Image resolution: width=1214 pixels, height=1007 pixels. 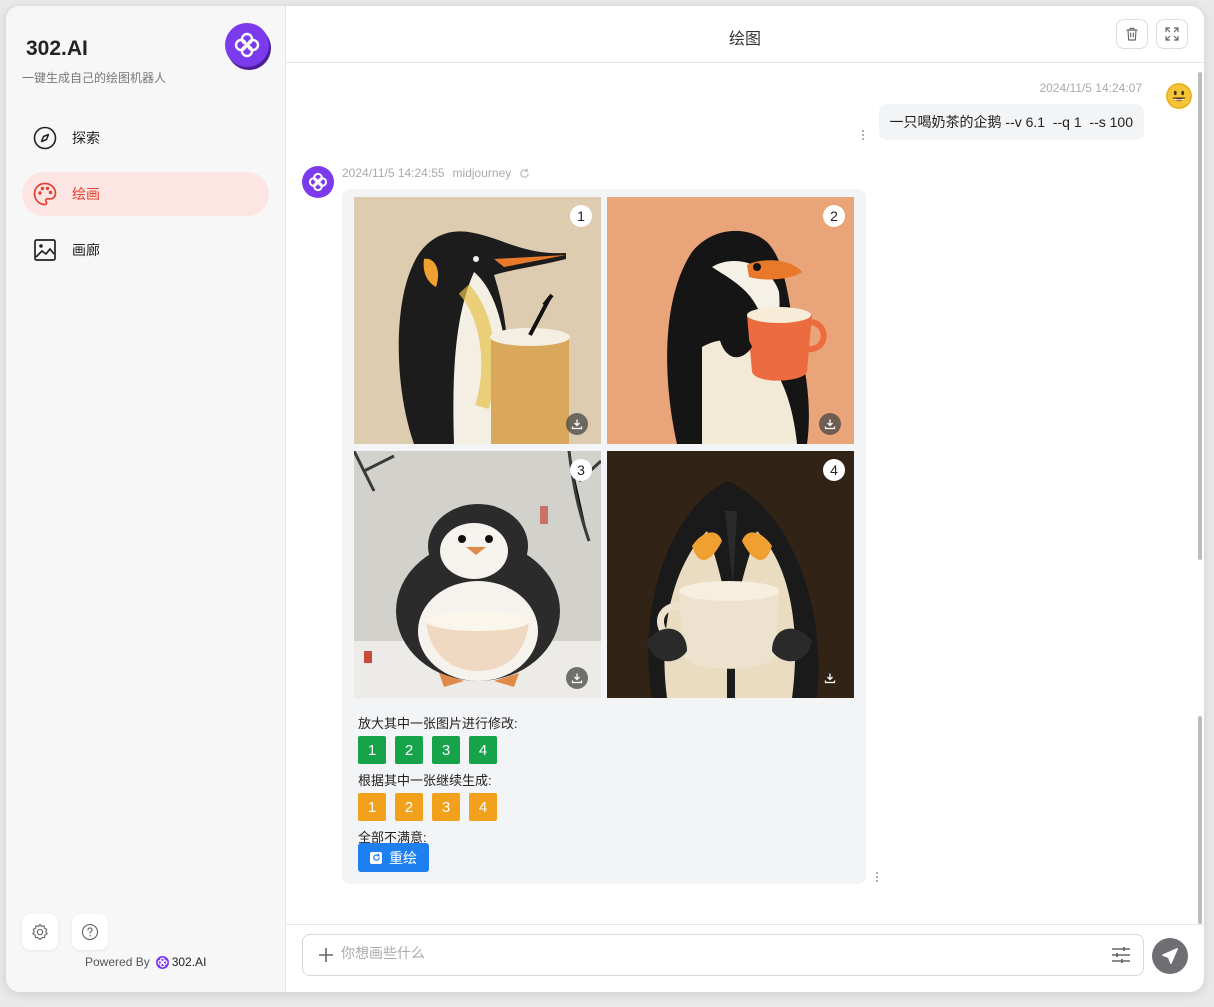 I want to click on prompt-input, so click(x=691, y=953).